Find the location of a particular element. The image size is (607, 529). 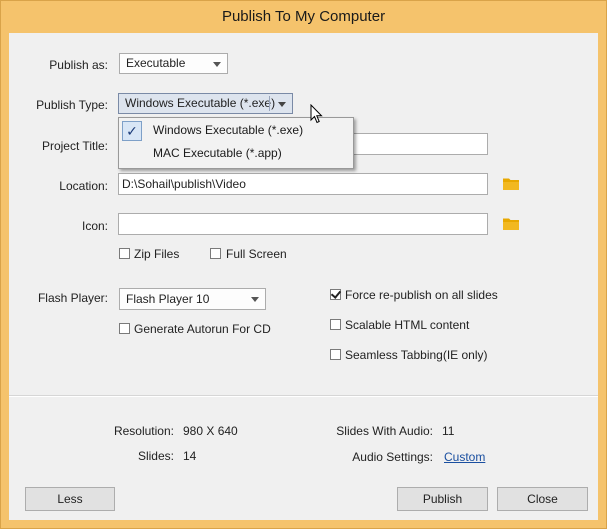

flash-player-select: Flash Player 10 is located at coordinates (192, 299).